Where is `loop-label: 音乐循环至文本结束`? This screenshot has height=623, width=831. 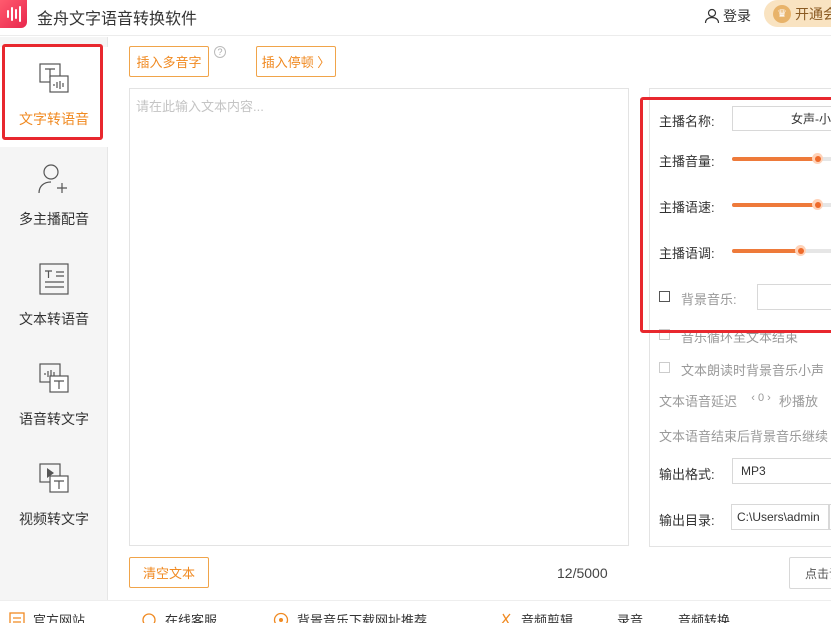
loop-label: 音乐循环至文本结束 is located at coordinates (740, 337).